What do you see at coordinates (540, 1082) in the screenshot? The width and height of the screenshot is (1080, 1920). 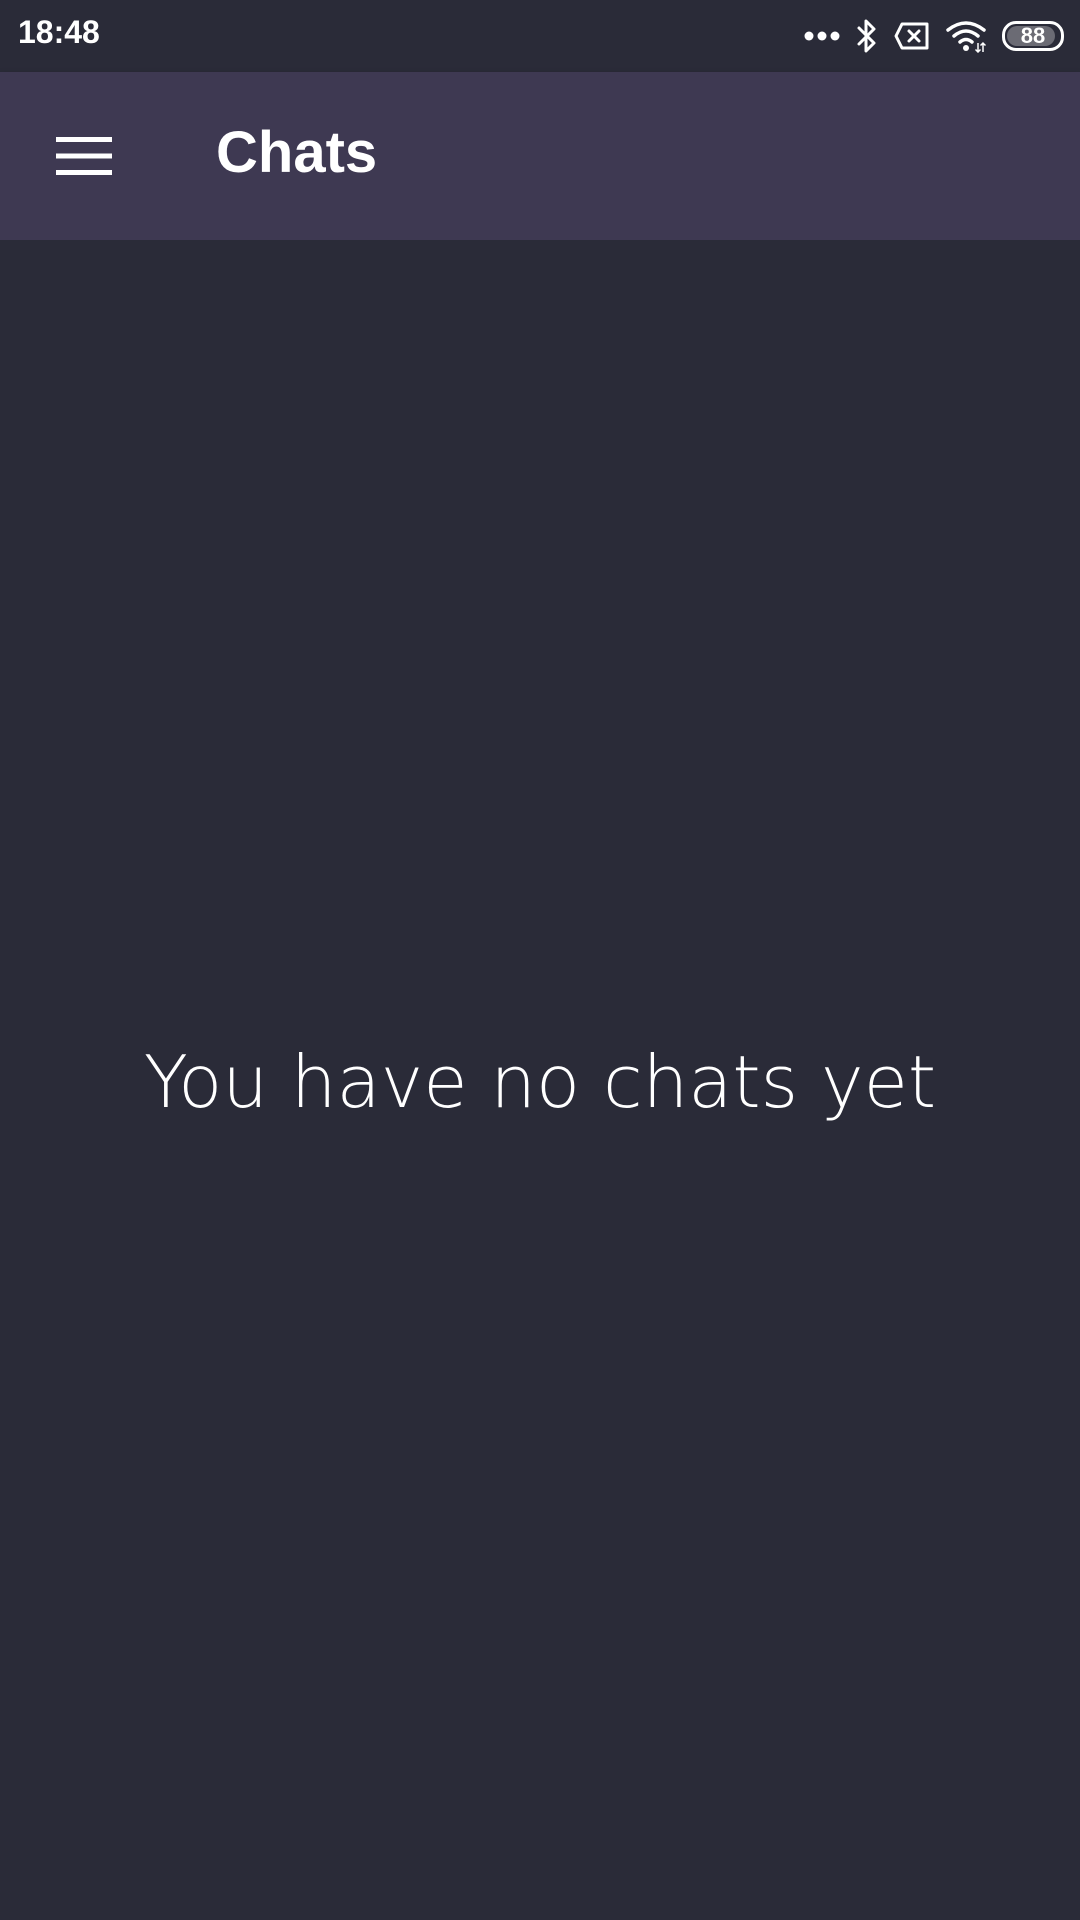 I see `empty-state-message: You have no chats yet` at bounding box center [540, 1082].